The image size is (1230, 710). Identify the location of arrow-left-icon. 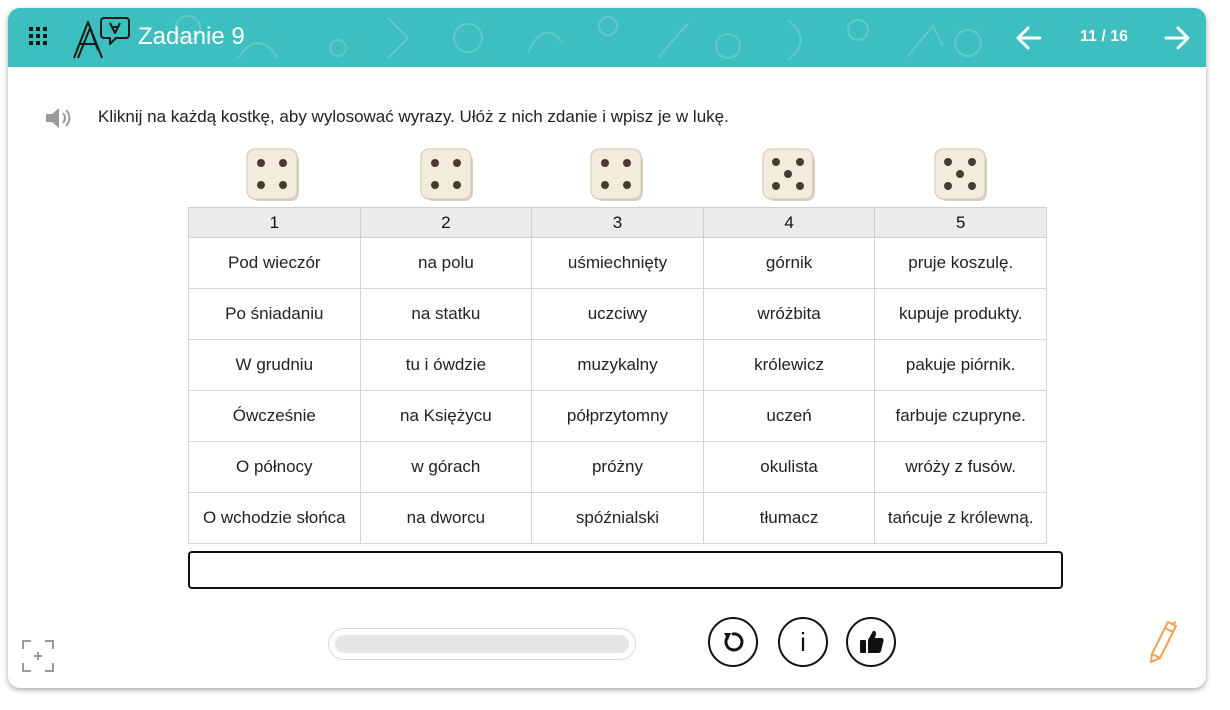
(1029, 38).